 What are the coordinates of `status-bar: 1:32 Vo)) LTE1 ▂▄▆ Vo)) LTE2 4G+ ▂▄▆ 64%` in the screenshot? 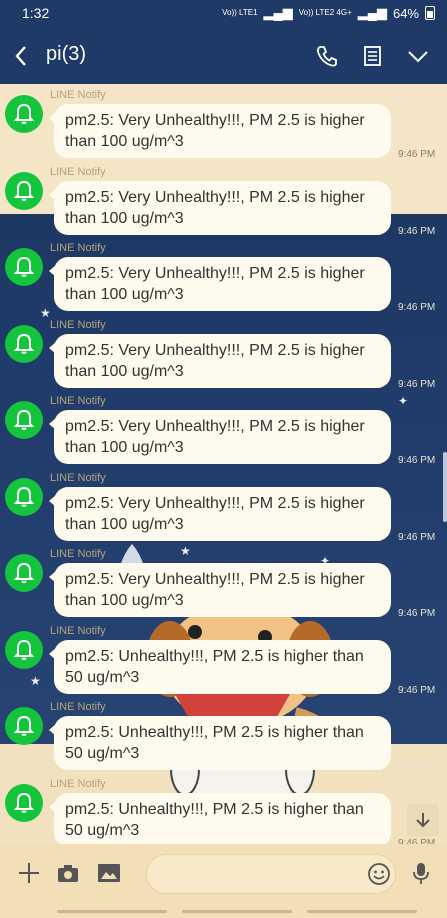 It's located at (223, 14).